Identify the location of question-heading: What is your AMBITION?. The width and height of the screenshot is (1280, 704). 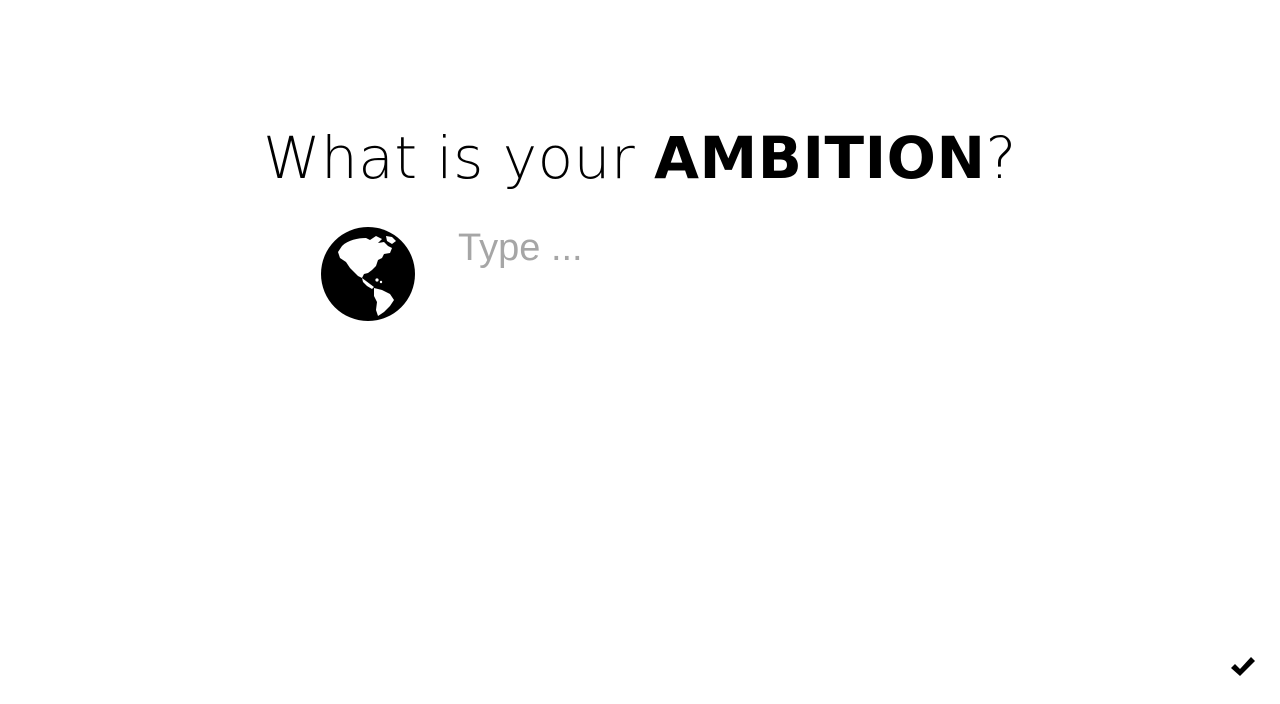
(640, 158).